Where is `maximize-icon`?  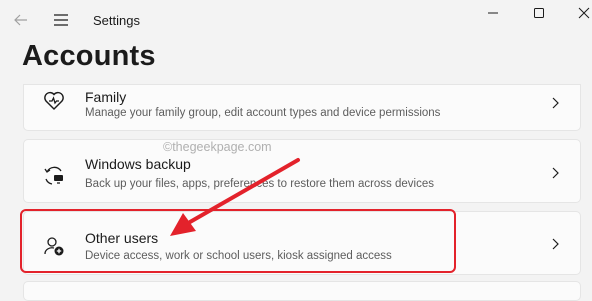 maximize-icon is located at coordinates (539, 13).